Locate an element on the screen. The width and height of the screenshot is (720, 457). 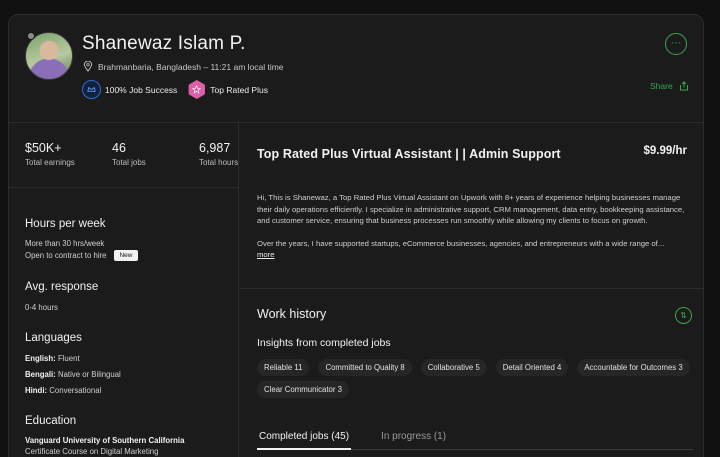
contract-to-hire-row: Open to contract to hire New is located at coordinates (81, 255).